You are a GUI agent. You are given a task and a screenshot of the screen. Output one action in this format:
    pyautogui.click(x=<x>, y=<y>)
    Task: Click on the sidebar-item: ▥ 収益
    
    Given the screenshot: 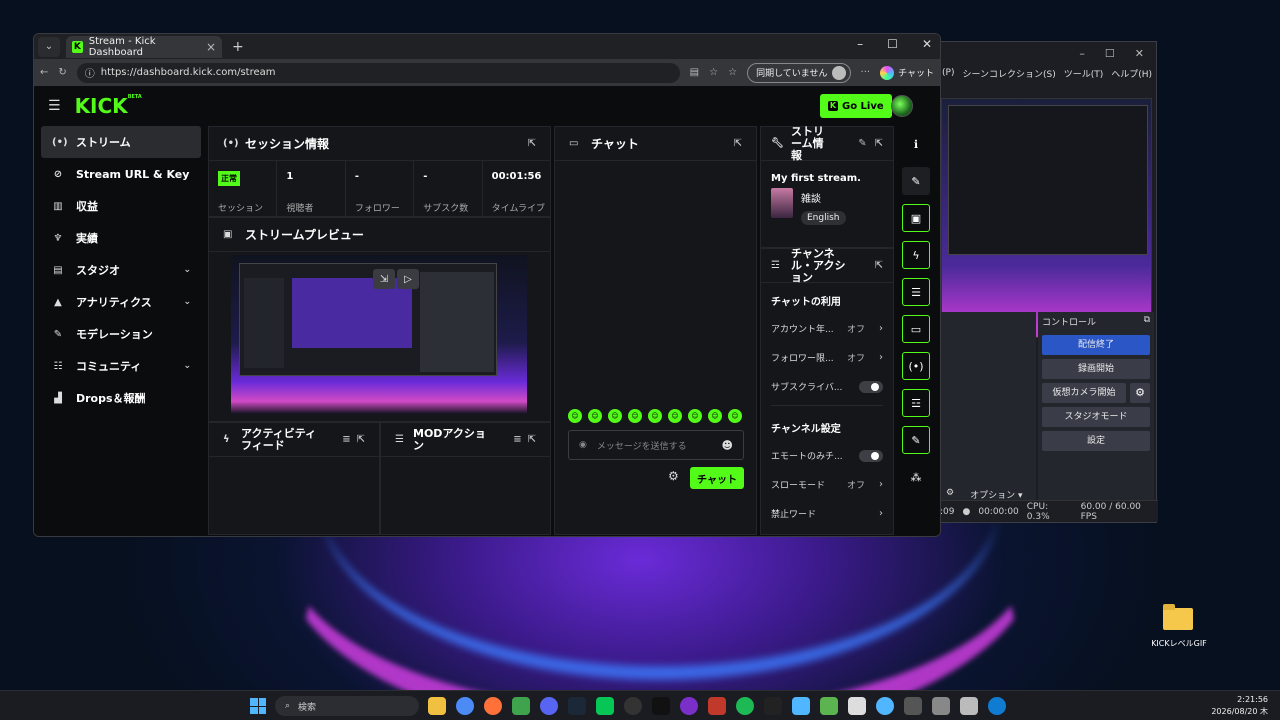 What is the action you would take?
    pyautogui.click(x=121, y=206)
    